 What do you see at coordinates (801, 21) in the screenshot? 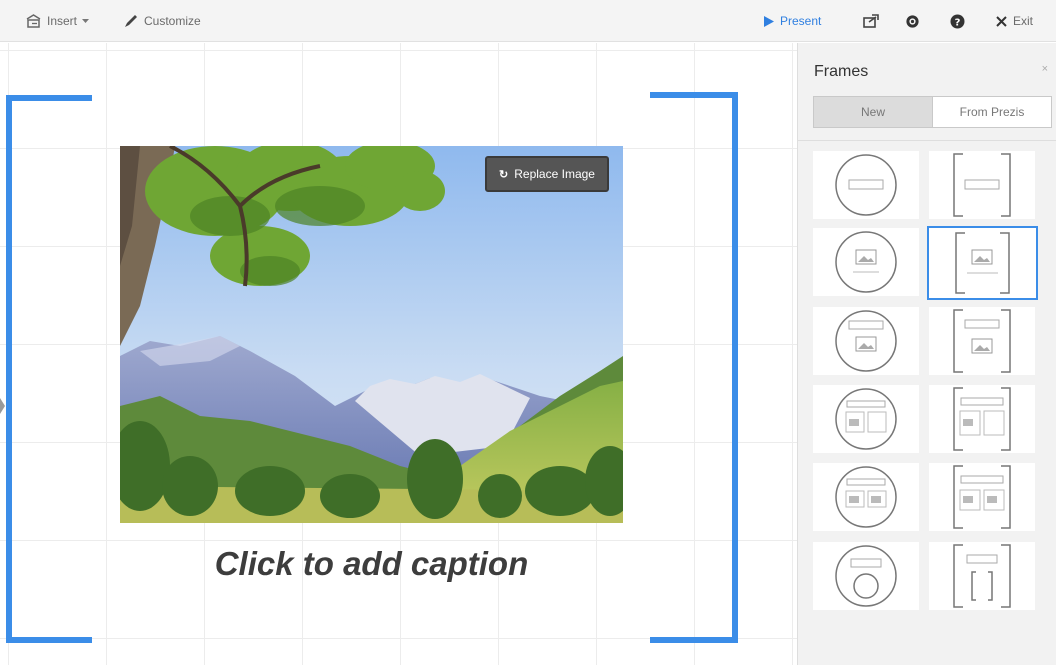
I see `present-label: Present` at bounding box center [801, 21].